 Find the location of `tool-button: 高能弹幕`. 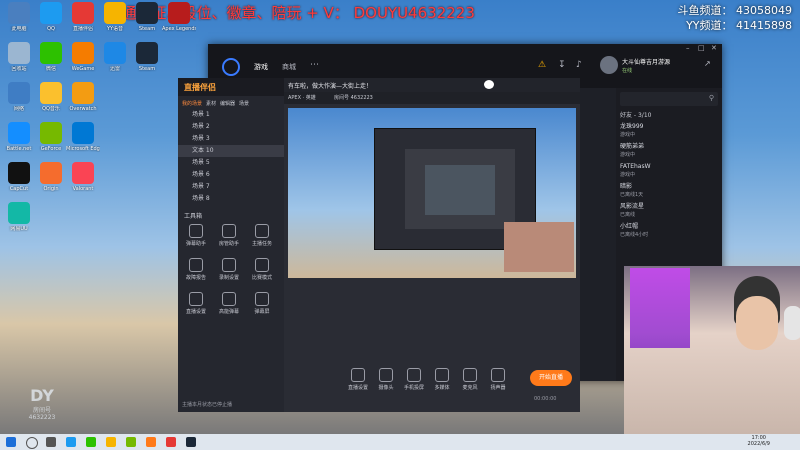

tool-button: 高能弹幕 is located at coordinates (229, 303).